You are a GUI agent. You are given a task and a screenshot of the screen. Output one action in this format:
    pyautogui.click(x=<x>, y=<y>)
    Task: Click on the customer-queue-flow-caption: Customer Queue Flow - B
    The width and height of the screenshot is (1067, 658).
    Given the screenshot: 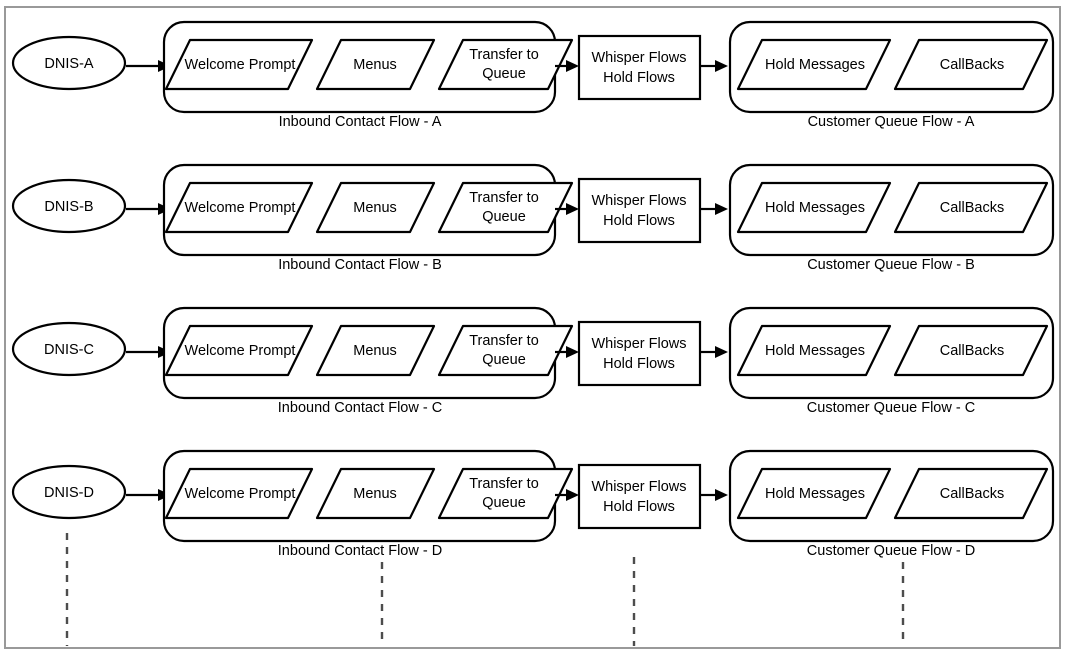 What is the action you would take?
    pyautogui.click(x=891, y=265)
    